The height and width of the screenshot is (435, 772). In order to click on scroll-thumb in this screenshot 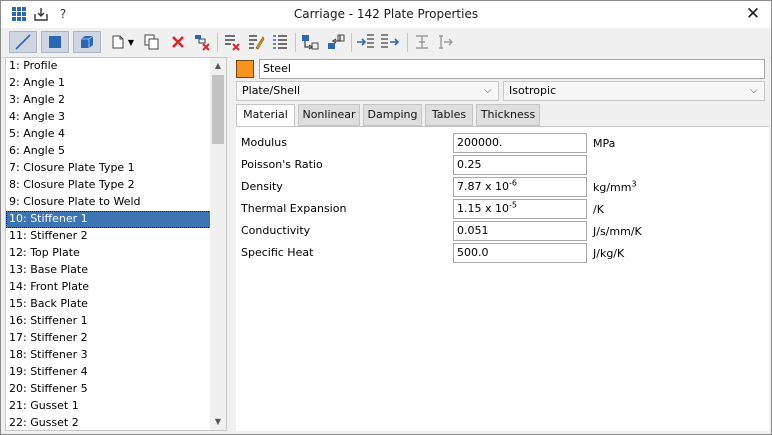, I will do `click(218, 109)`.